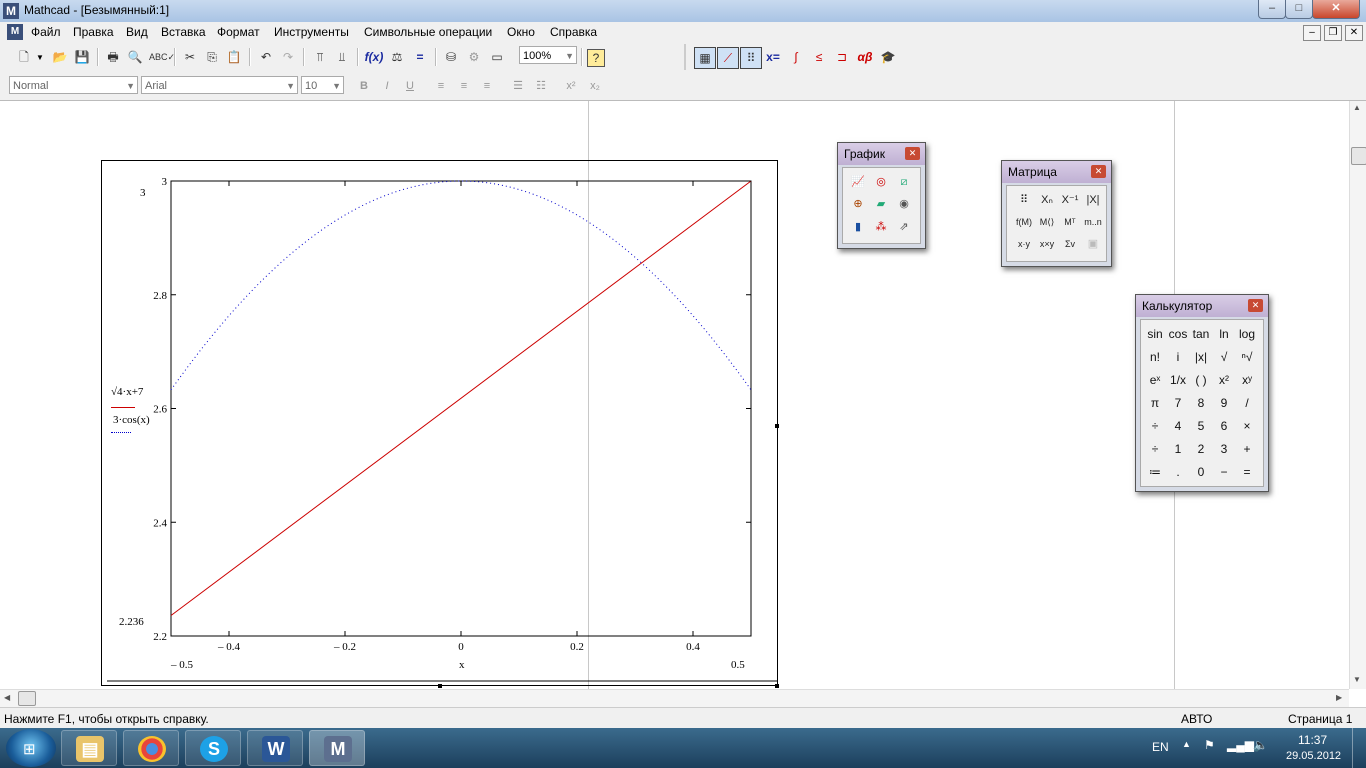 This screenshot has width=1366, height=768. I want to click on graph-palette-body: 📈 ◎ ⧄ ⊕ ▰ ◉ ▮ ⁂ ⇗, so click(881, 205).